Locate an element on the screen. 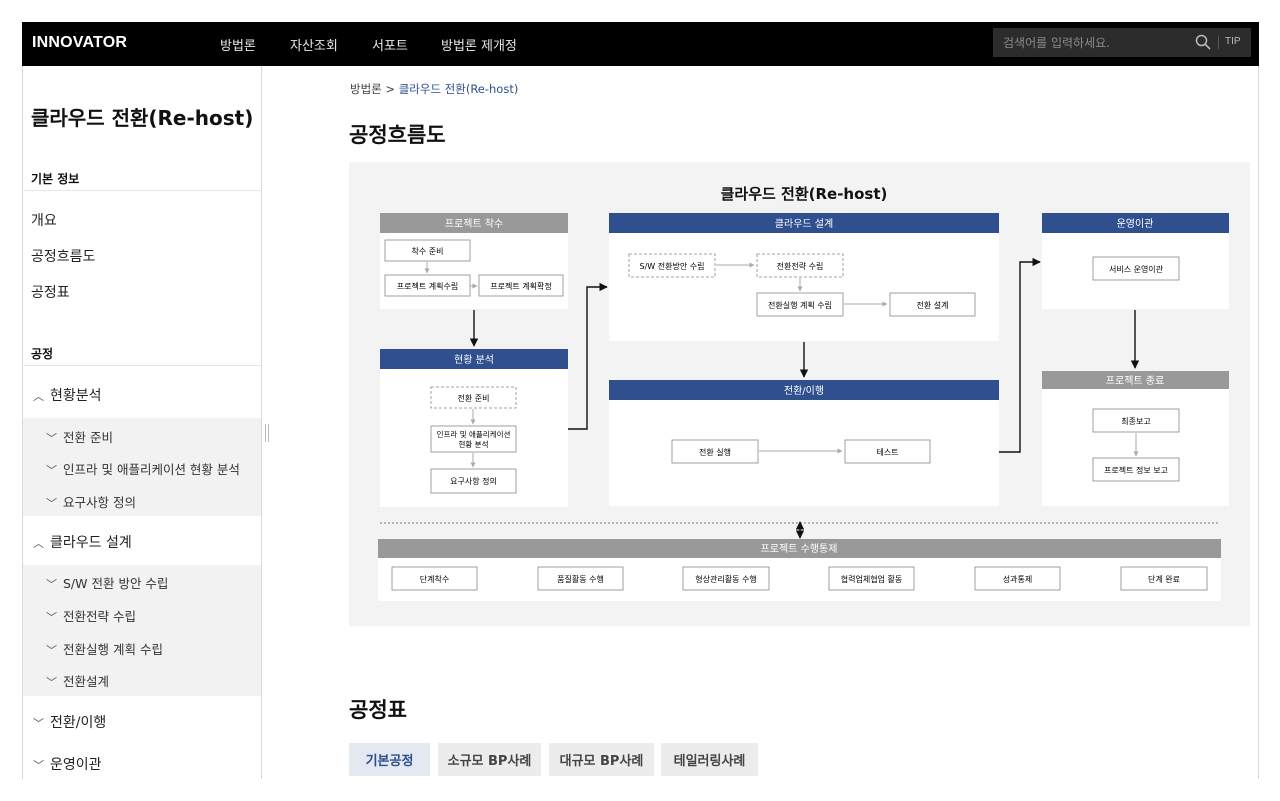 This screenshot has width=1280, height=801. breadcrumb-root: 방법론 is located at coordinates (366, 89).